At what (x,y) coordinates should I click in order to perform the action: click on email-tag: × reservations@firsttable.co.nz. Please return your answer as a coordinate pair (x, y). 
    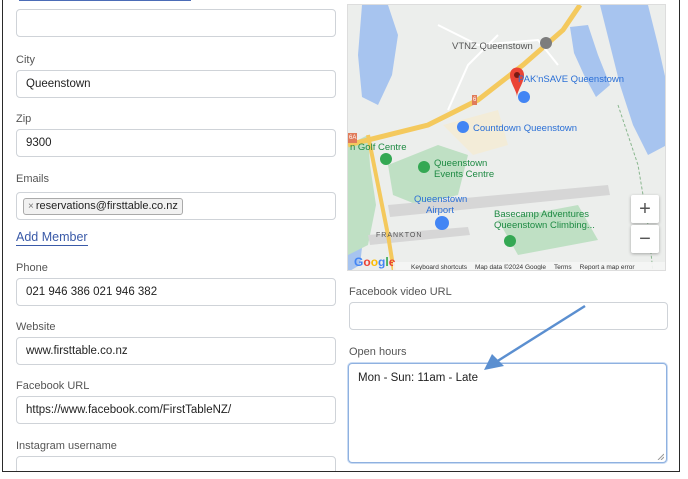
    Looking at the image, I should click on (103, 206).